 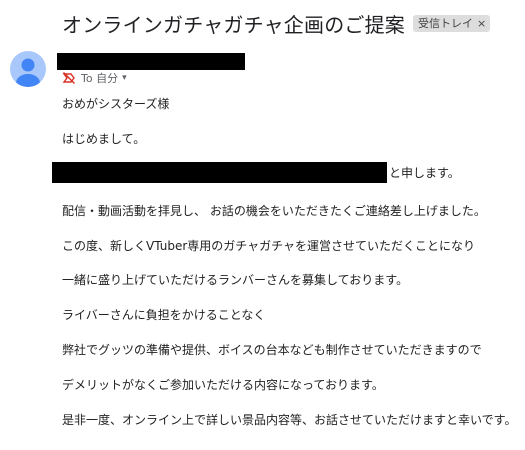 I want to click on importance-muted-icon, so click(x=69, y=78).